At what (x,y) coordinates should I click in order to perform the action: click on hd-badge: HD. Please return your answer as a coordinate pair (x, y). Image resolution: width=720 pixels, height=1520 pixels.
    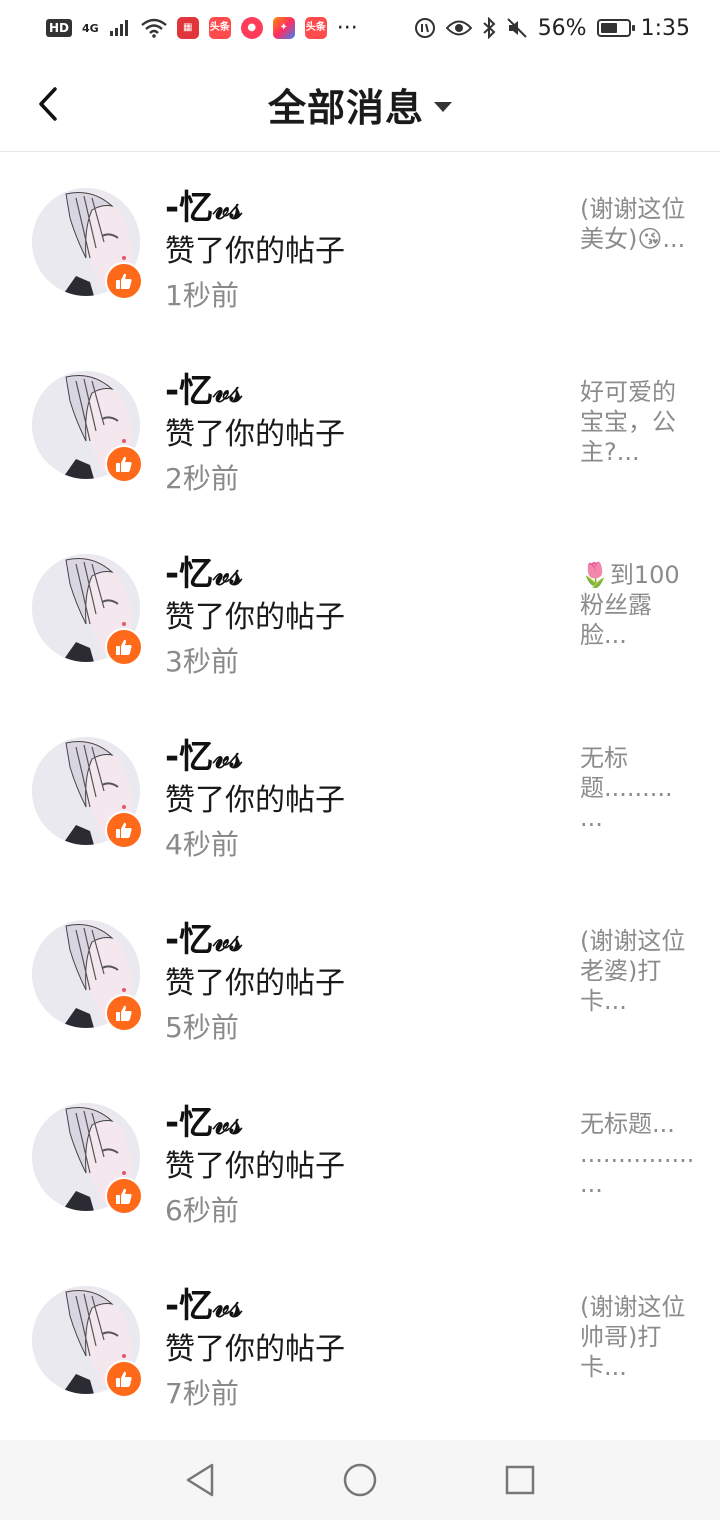
    Looking at the image, I should click on (59, 28).